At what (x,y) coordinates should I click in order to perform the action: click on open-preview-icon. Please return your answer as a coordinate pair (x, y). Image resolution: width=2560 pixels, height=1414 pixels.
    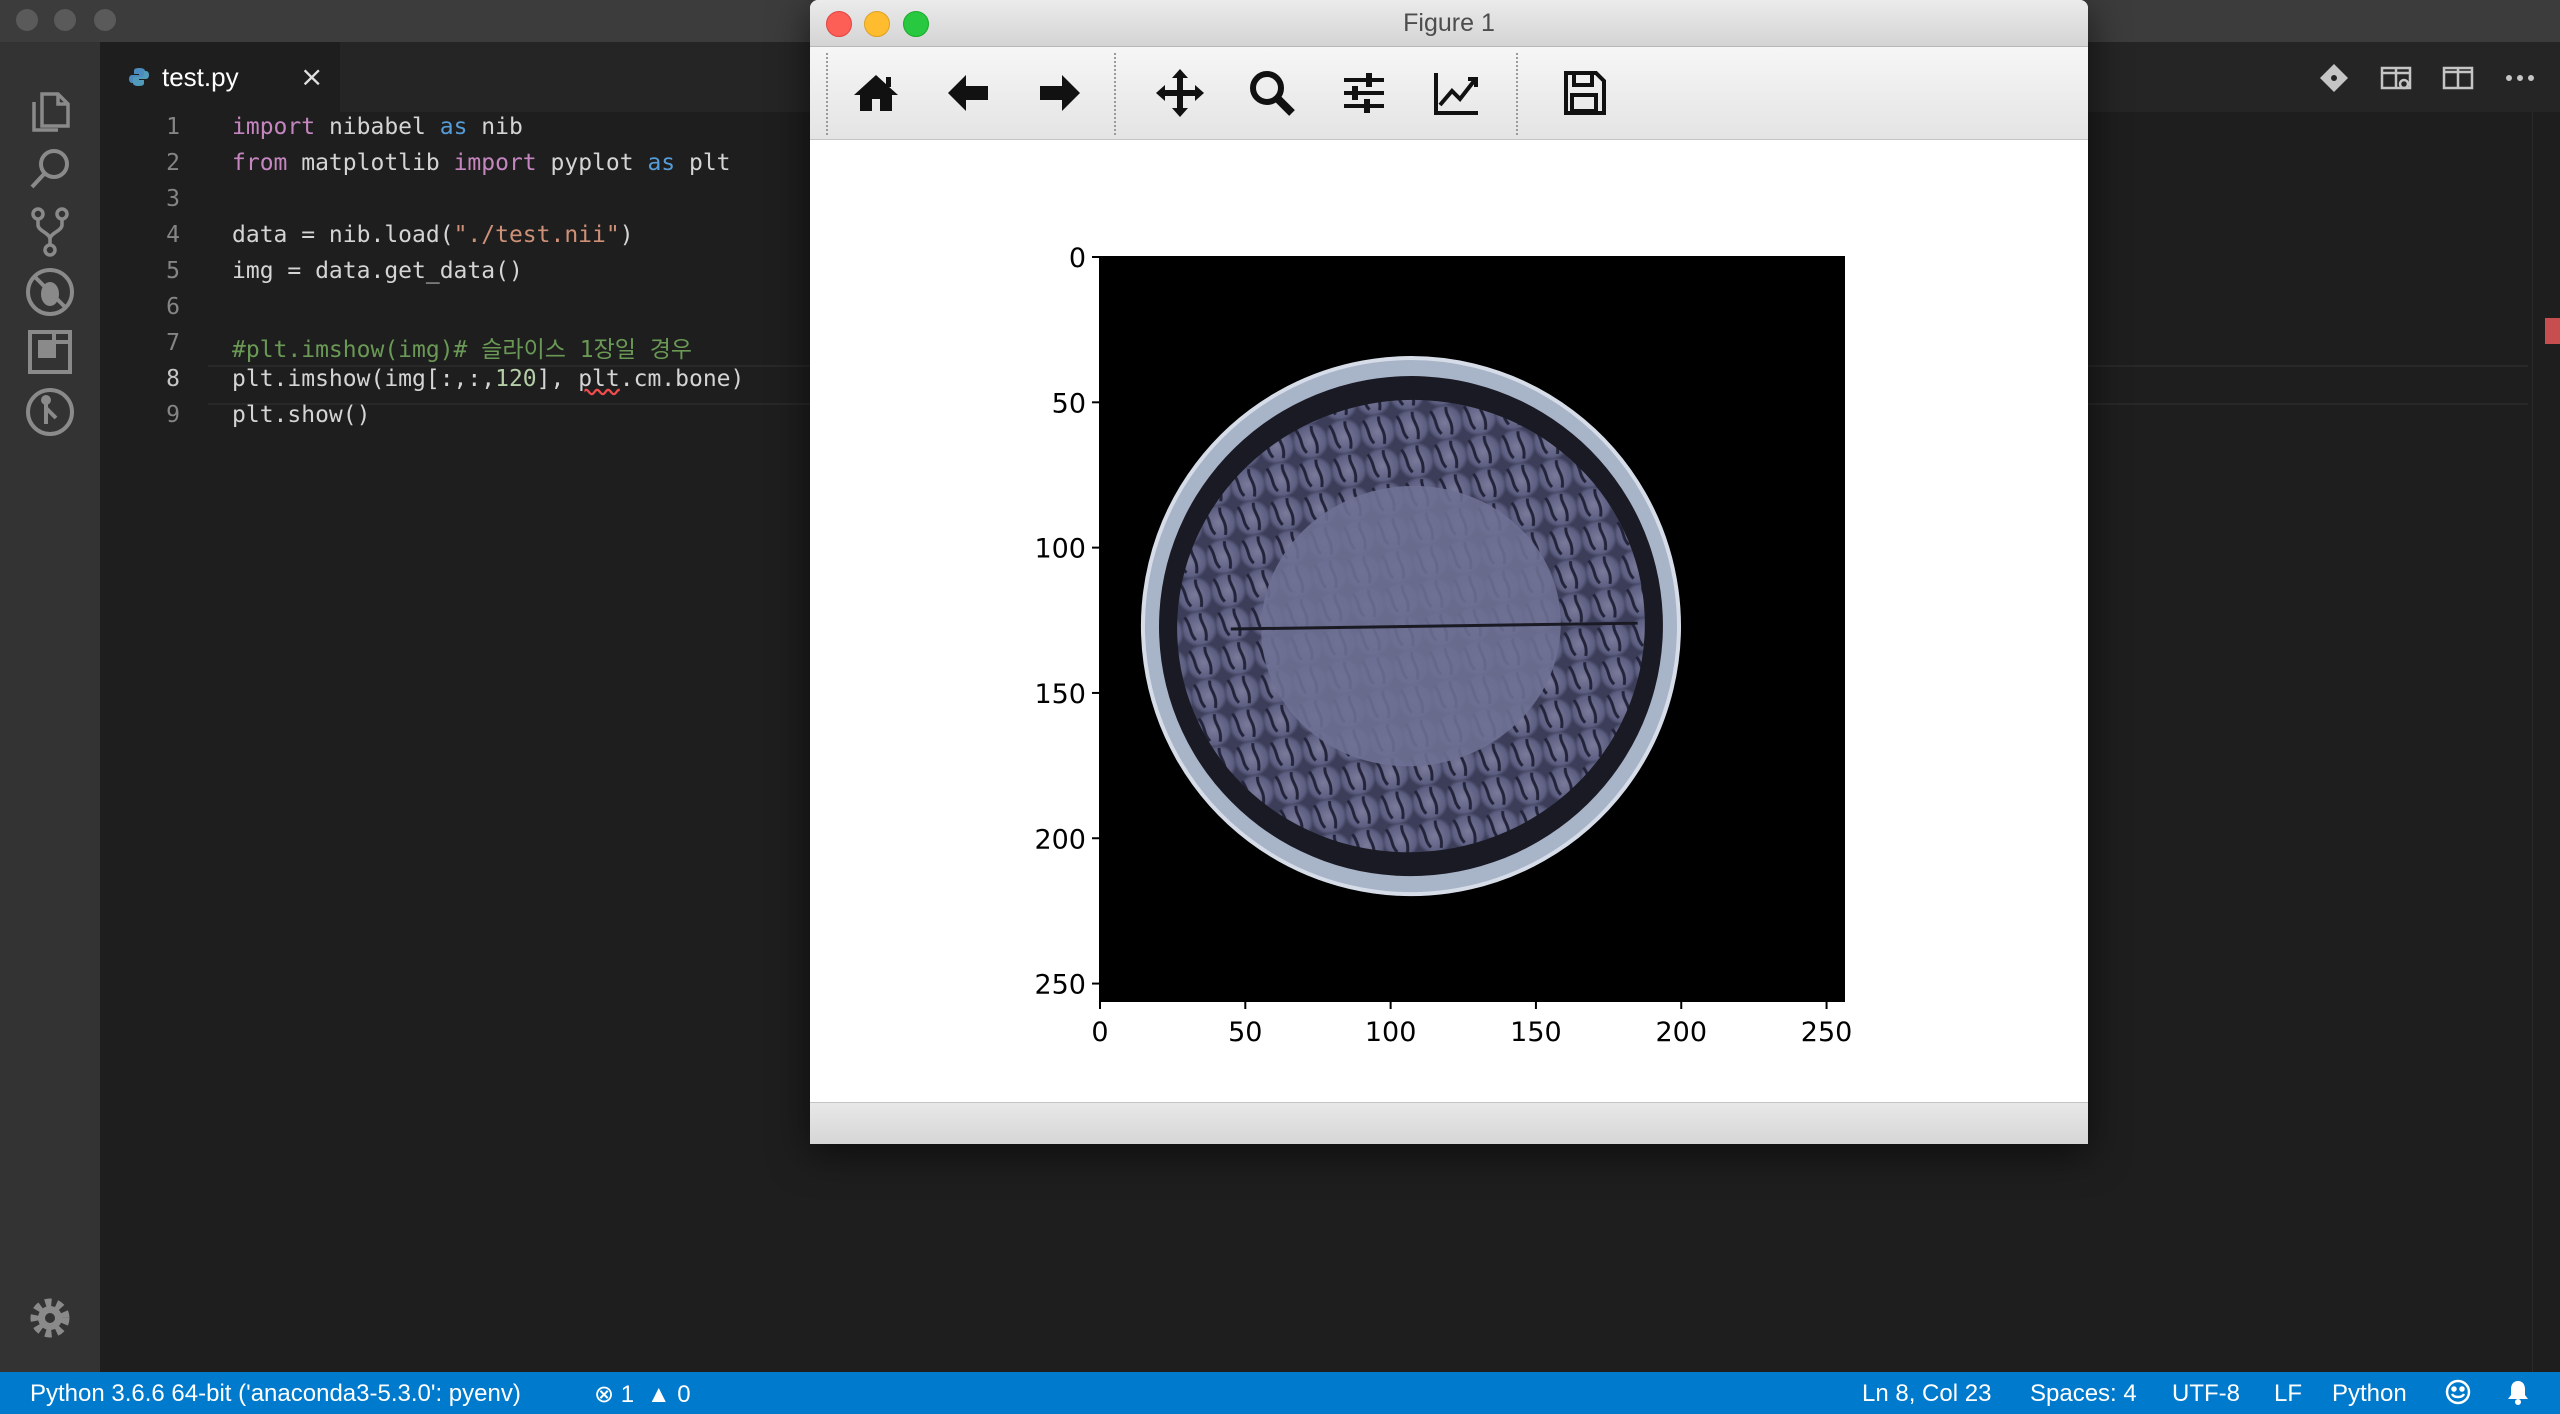
    Looking at the image, I should click on (2396, 78).